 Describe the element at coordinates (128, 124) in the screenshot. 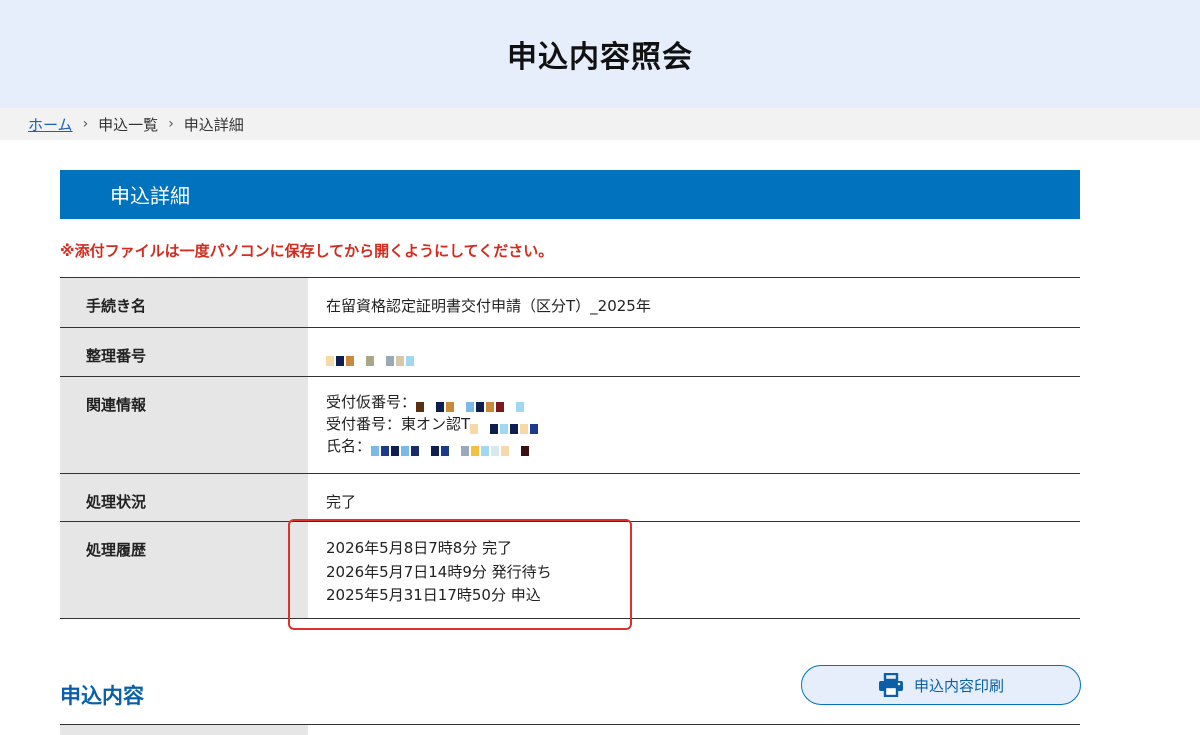

I see `breadcrumb-list: 申込一覧` at that location.